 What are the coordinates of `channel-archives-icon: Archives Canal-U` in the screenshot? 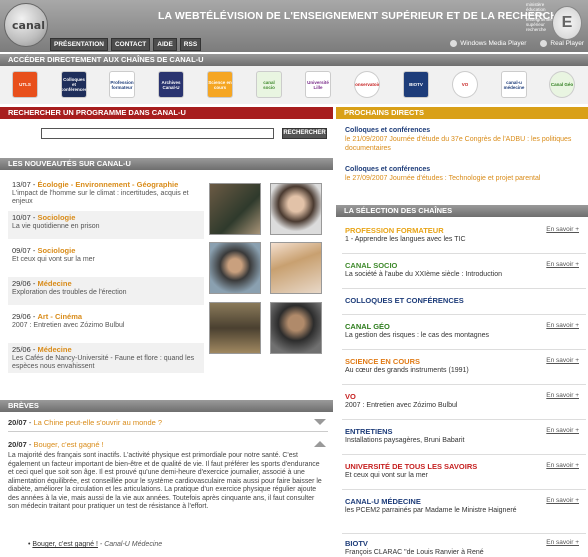 It's located at (171, 84).